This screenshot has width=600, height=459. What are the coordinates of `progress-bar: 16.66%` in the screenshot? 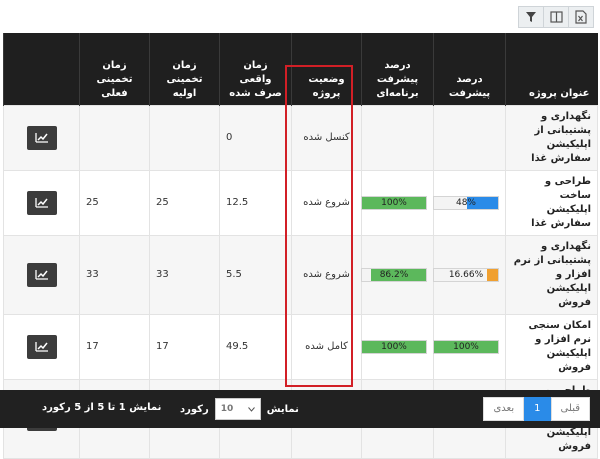 It's located at (466, 274).